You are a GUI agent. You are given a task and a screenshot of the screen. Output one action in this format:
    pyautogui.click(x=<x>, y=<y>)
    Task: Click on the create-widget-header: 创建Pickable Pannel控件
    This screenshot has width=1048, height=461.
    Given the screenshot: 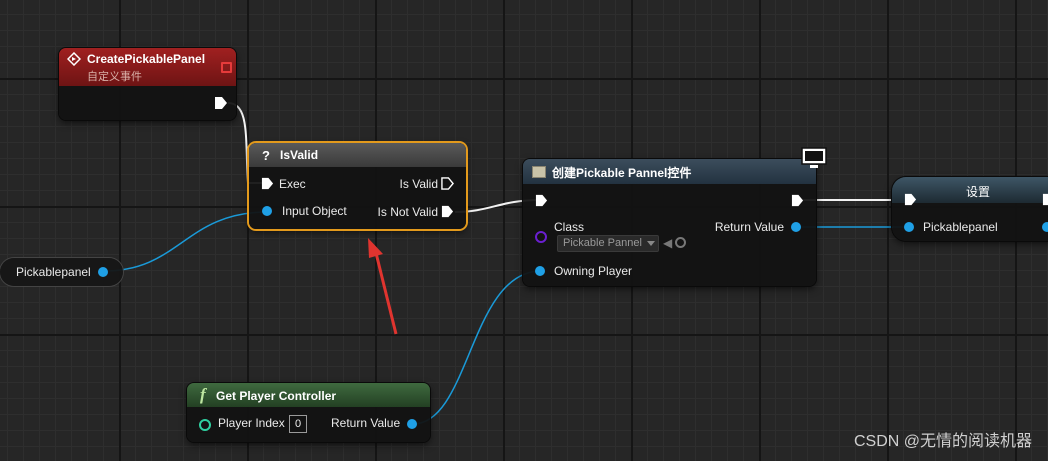 What is the action you would take?
    pyautogui.click(x=669, y=171)
    